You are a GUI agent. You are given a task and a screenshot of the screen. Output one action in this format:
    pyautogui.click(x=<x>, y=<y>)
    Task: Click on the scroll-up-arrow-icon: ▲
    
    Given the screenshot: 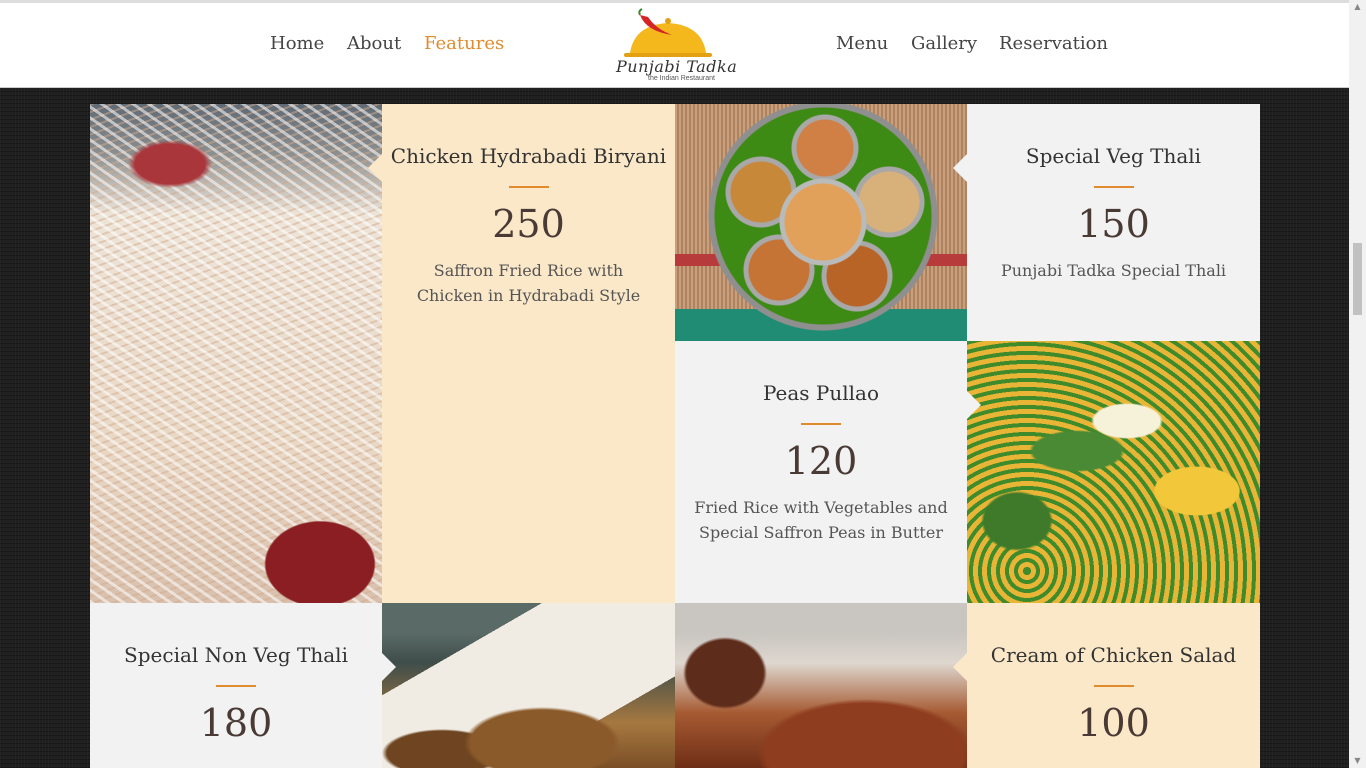 What is the action you would take?
    pyautogui.click(x=1357, y=7)
    